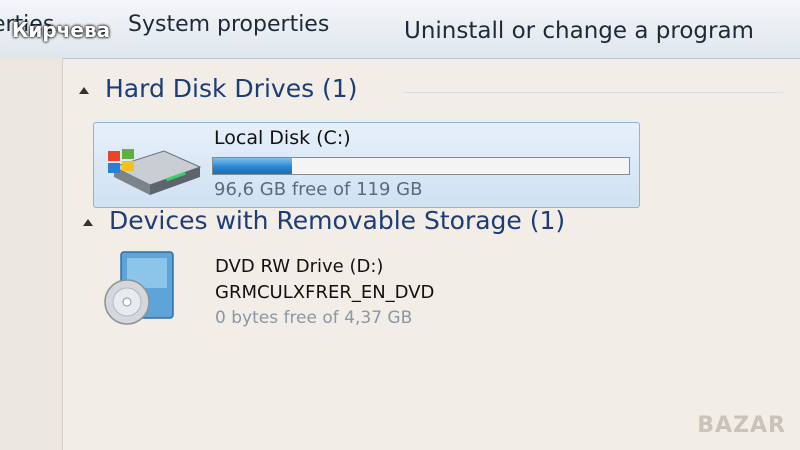 This screenshot has width=800, height=450. I want to click on group-title: Hard Disk Drives (1), so click(231, 88).